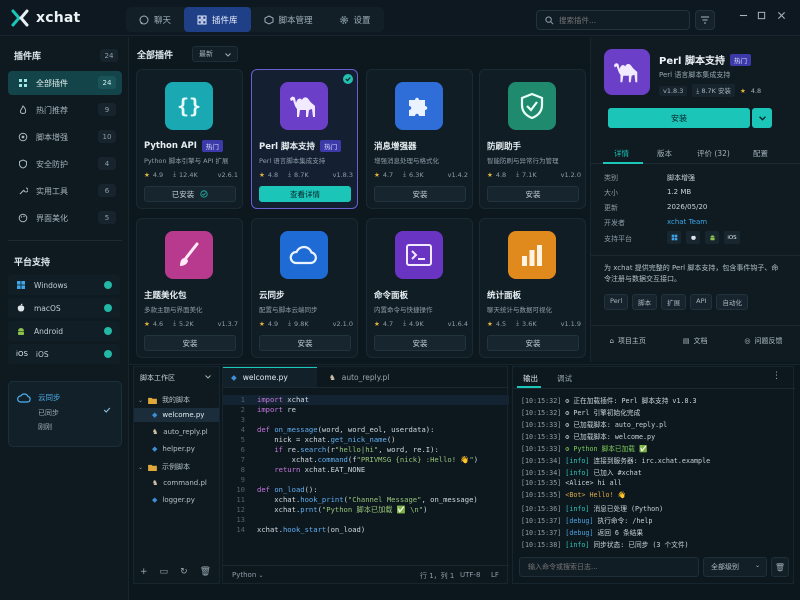 The height and width of the screenshot is (600, 800). Describe the element at coordinates (173, 500) in the screenshot. I see `file-logger-py: ◆ logger.py` at that location.